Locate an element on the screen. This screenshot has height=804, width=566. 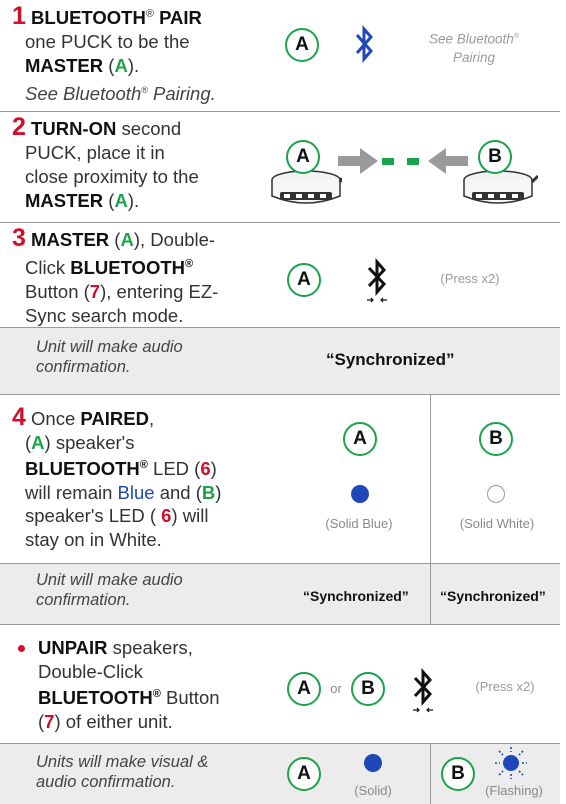
solid-blue-label: (Solid Blue) is located at coordinates (359, 523).